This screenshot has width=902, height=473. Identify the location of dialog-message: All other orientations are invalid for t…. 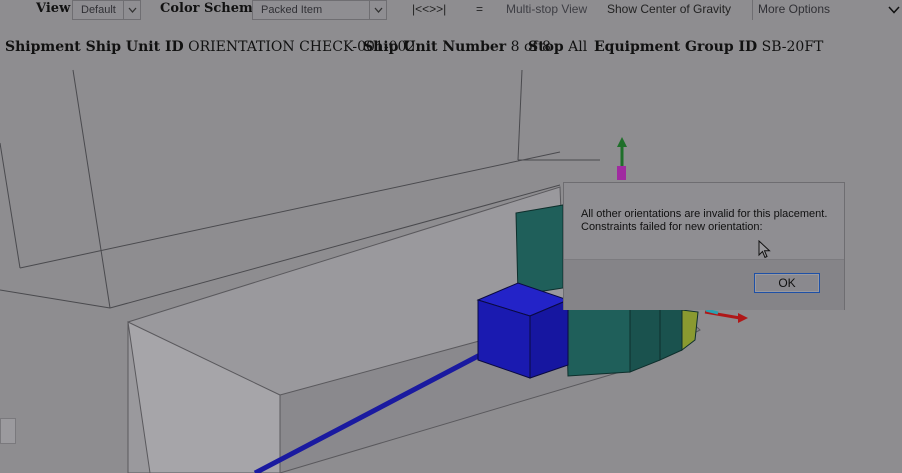
(712, 221).